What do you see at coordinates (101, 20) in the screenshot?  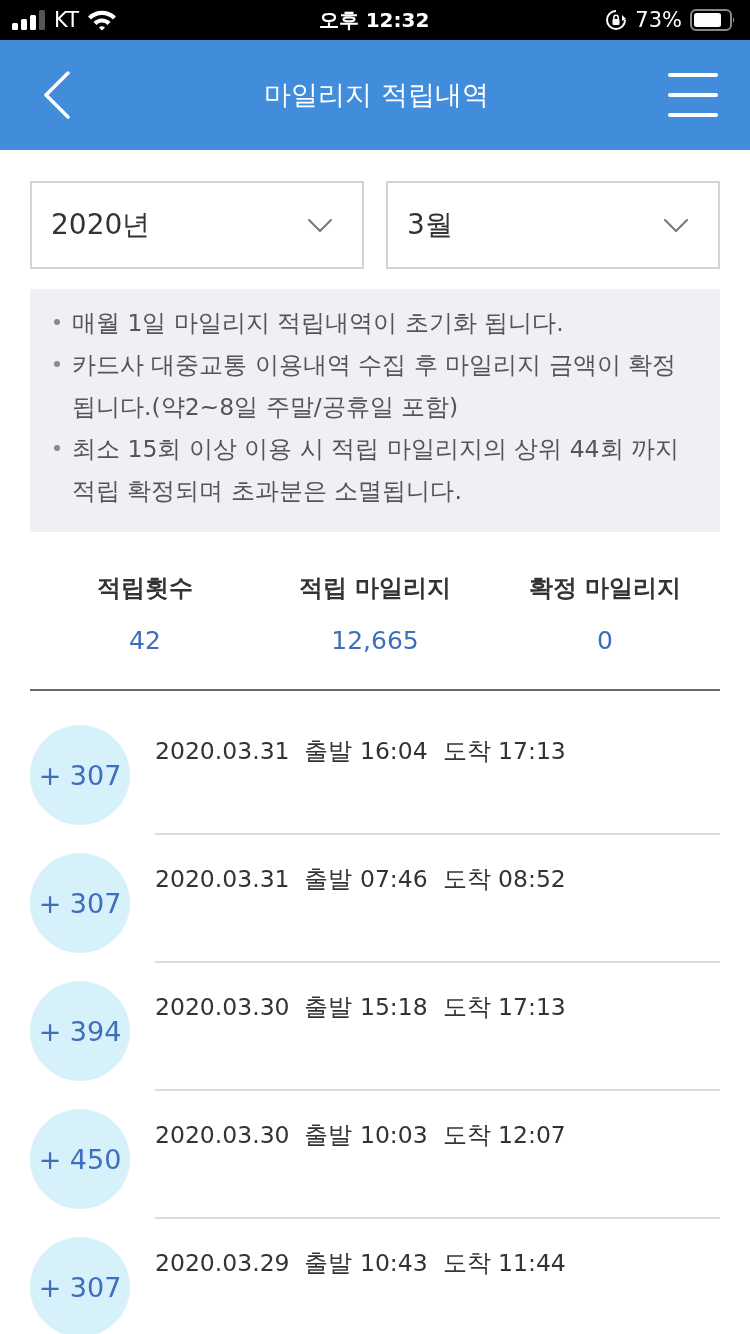 I see `wifi-icon` at bounding box center [101, 20].